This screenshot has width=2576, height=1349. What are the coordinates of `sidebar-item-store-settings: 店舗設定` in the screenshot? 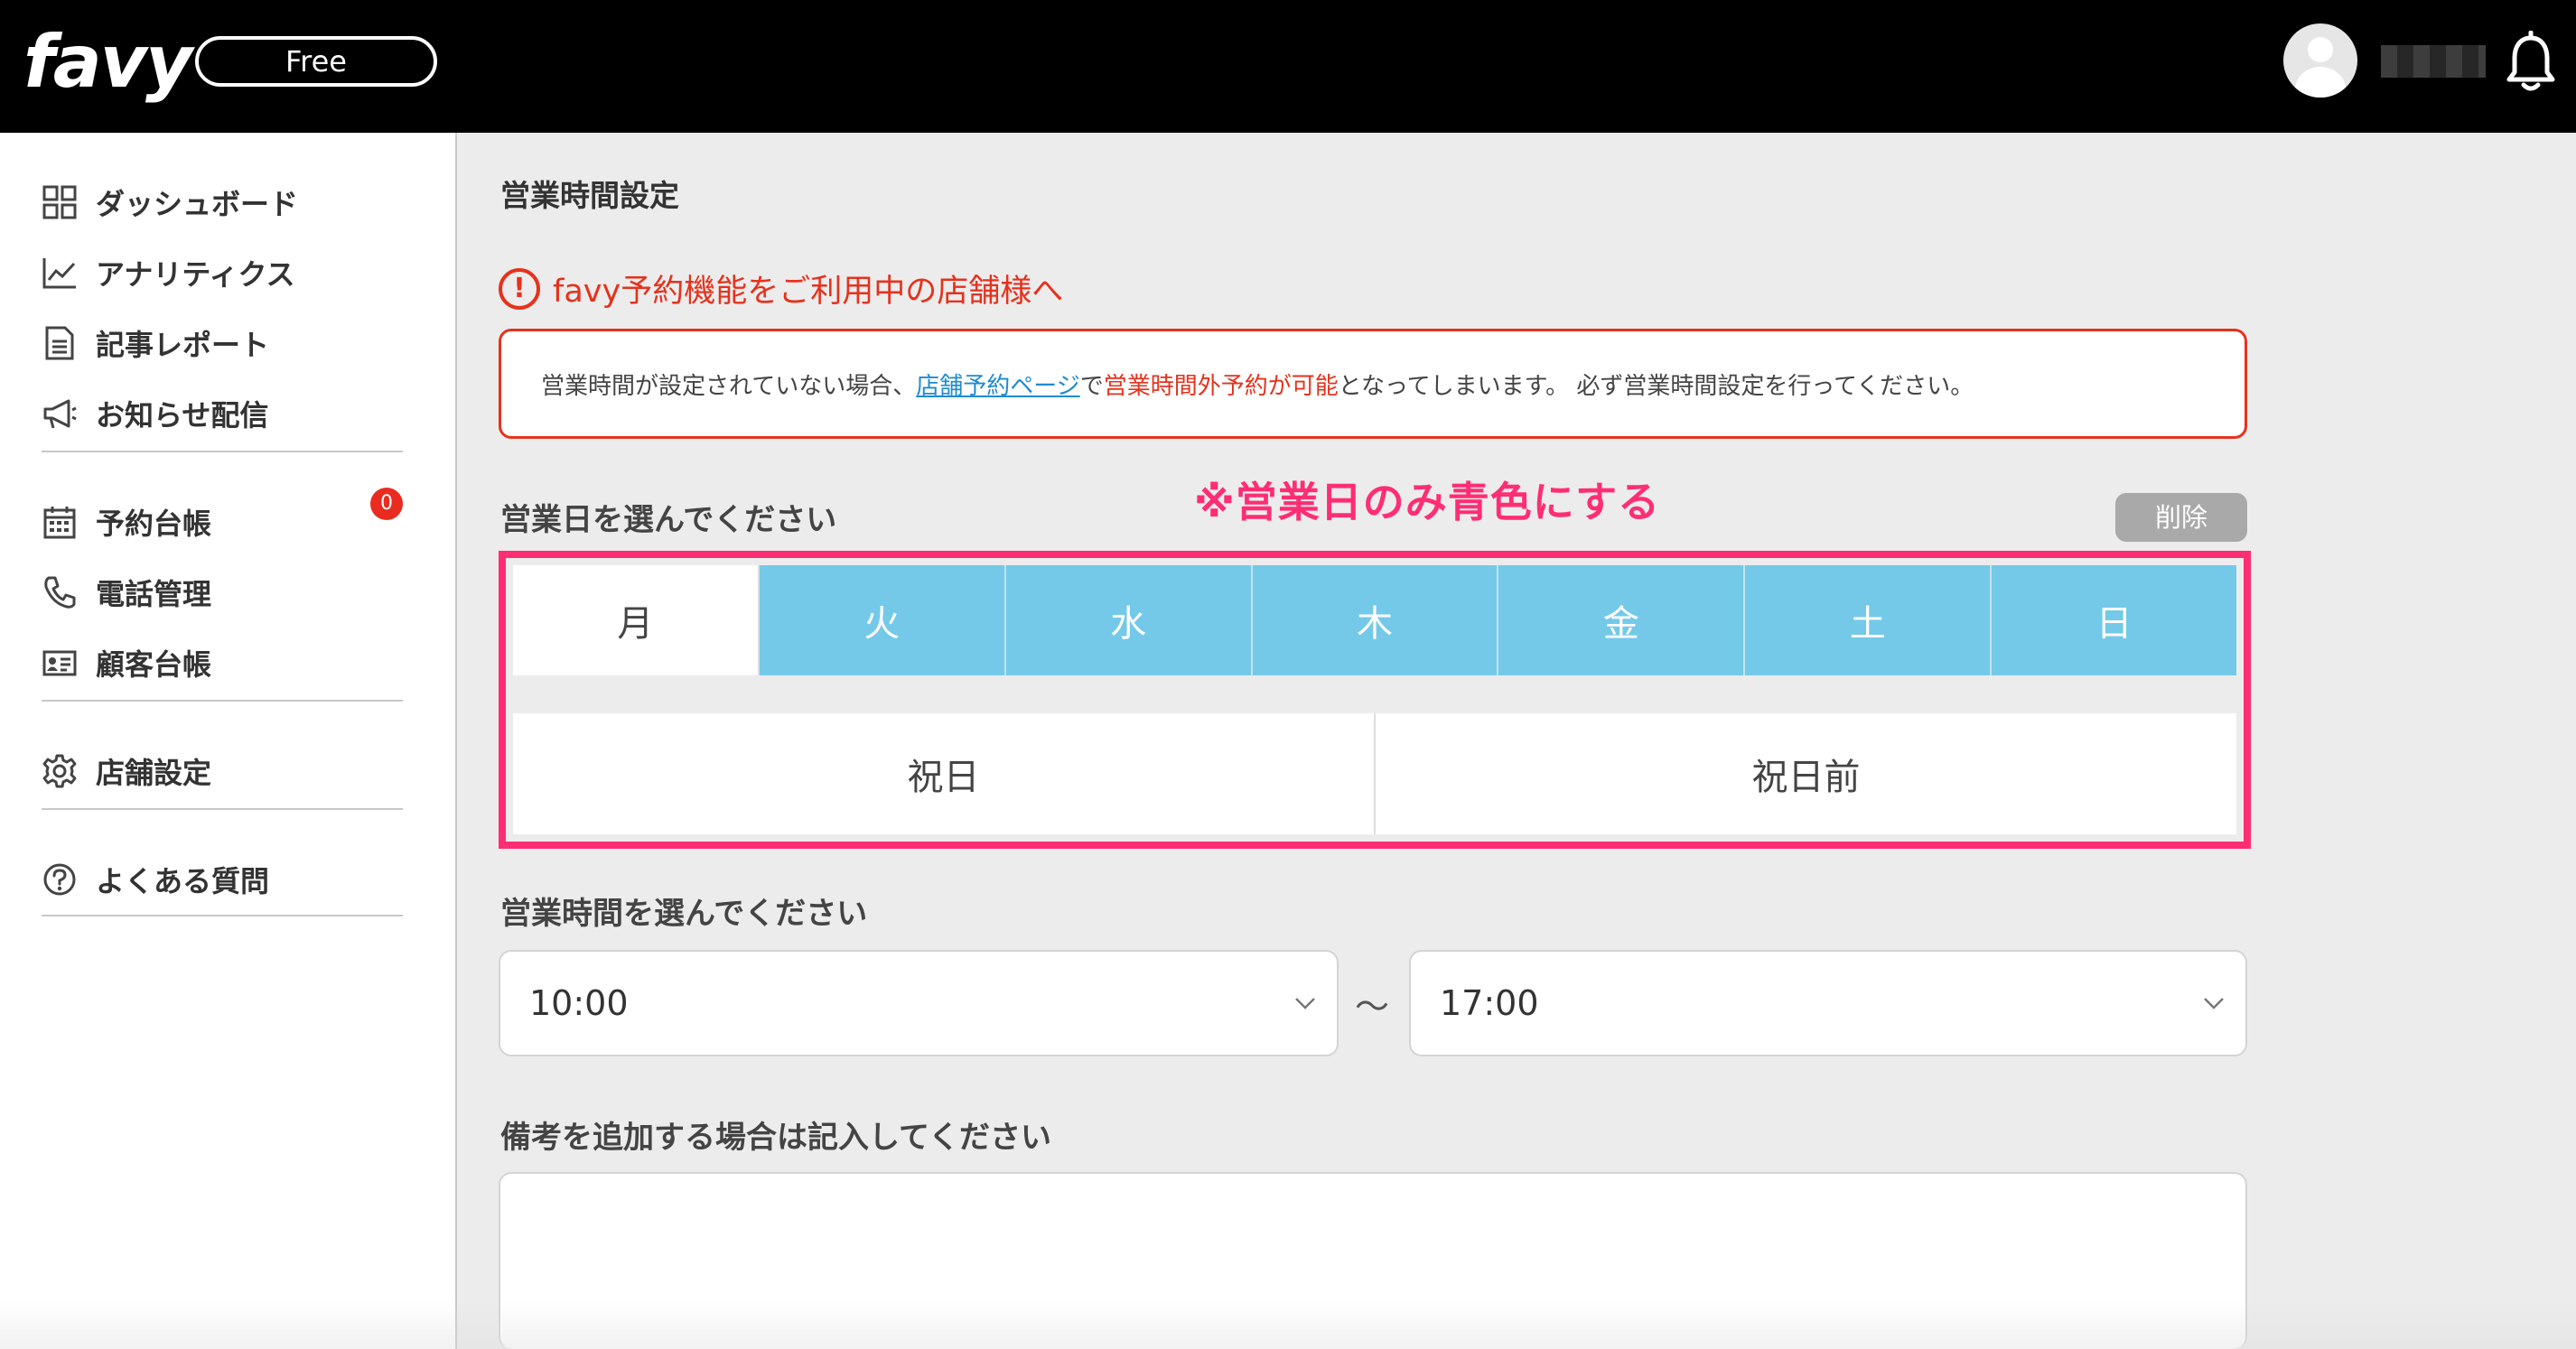 It's located at (126, 771).